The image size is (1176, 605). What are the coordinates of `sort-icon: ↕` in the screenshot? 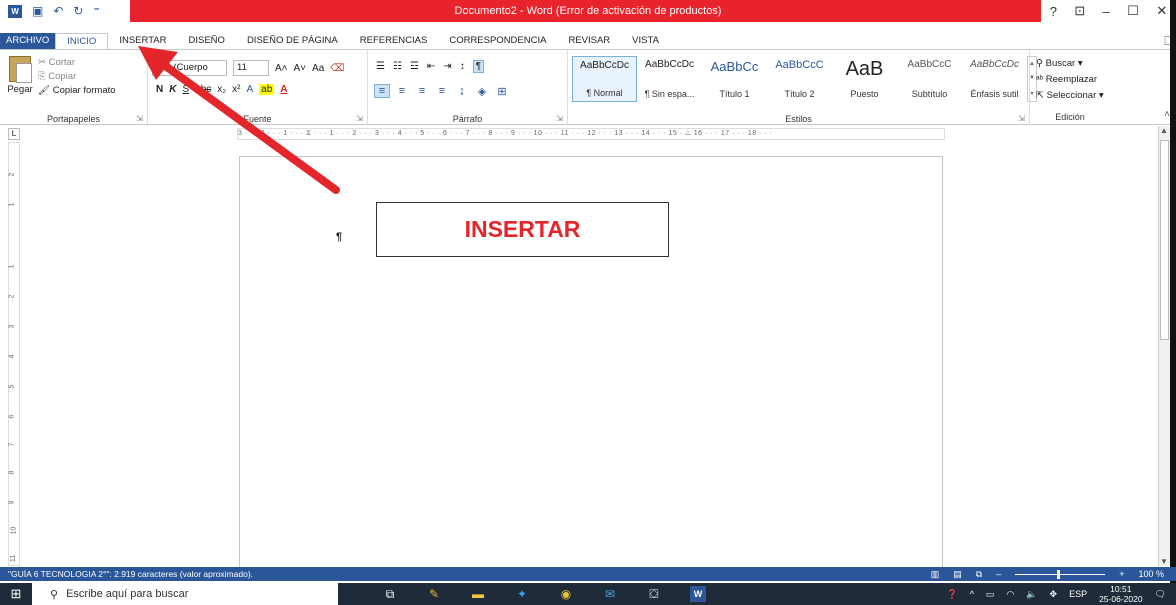 It's located at (462, 66).